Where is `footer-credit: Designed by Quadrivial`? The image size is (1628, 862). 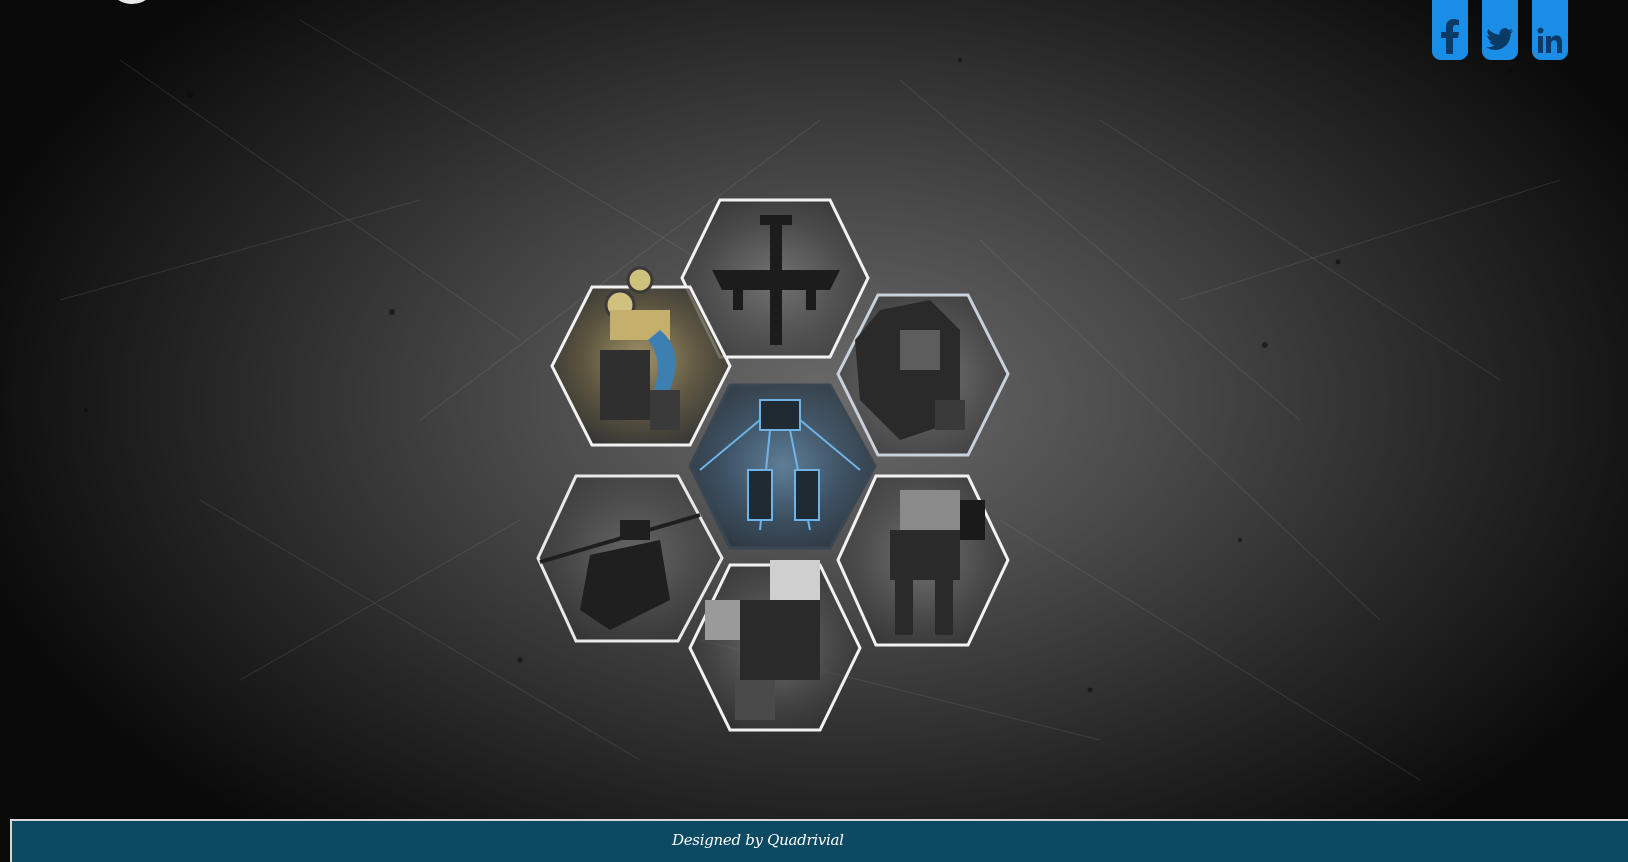
footer-credit: Designed by Quadrivial is located at coordinates (758, 840).